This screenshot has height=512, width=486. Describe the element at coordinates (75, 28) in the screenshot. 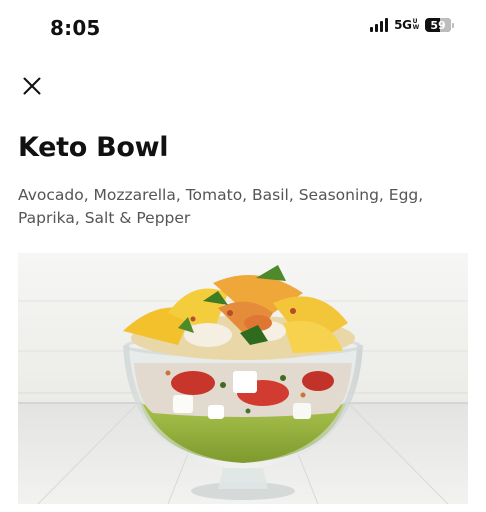

I see `status-time: 8:05` at that location.